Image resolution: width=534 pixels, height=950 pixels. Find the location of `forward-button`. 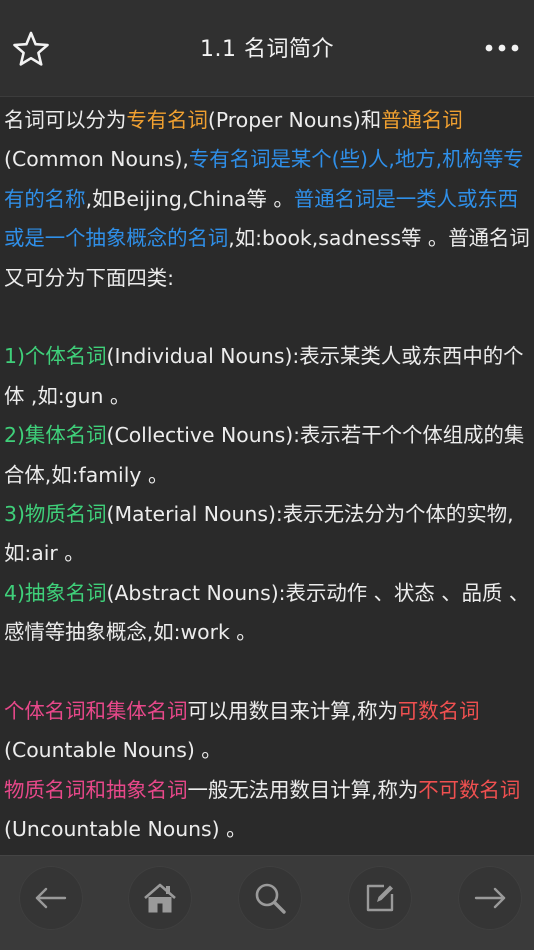

forward-button is located at coordinates (490, 898).